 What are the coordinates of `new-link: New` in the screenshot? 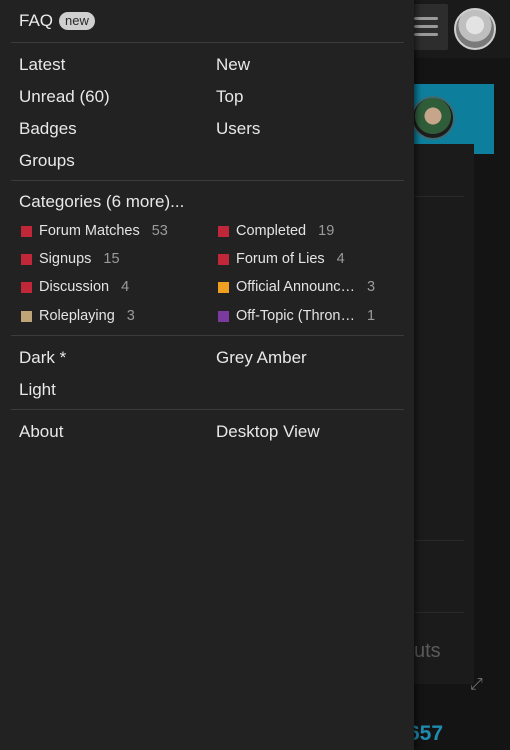 It's located at (233, 65).